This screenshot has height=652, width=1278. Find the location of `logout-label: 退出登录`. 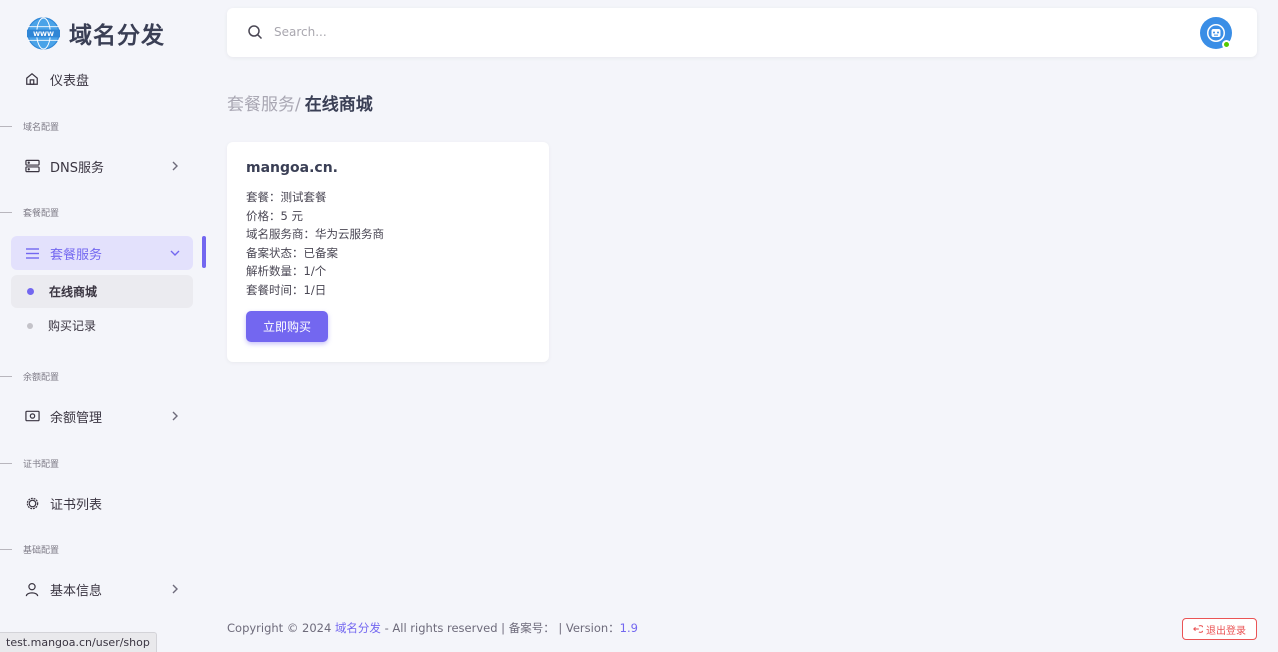

logout-label: 退出登录 is located at coordinates (1226, 631).